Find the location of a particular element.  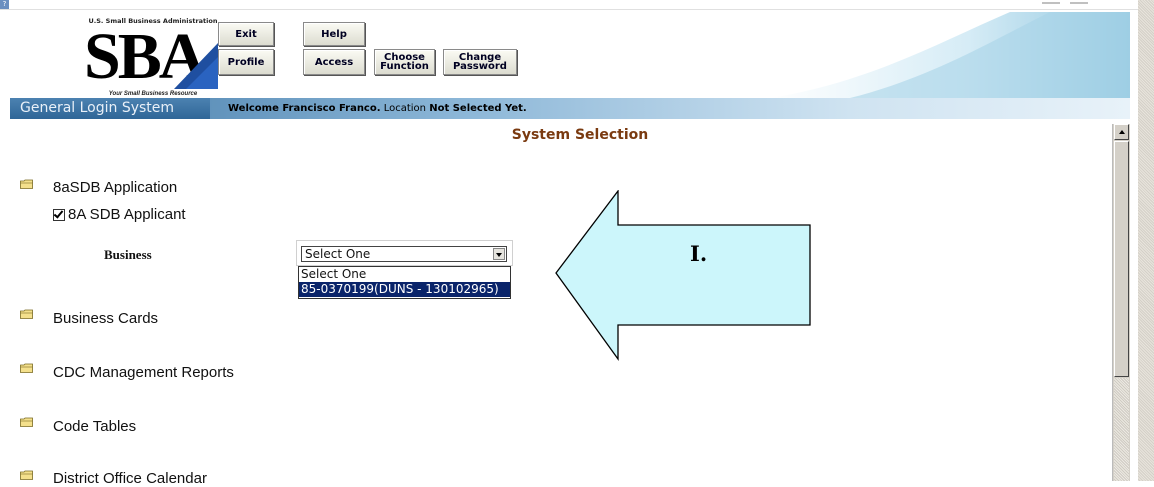

content-scrollbar is located at coordinates (1121, 302).